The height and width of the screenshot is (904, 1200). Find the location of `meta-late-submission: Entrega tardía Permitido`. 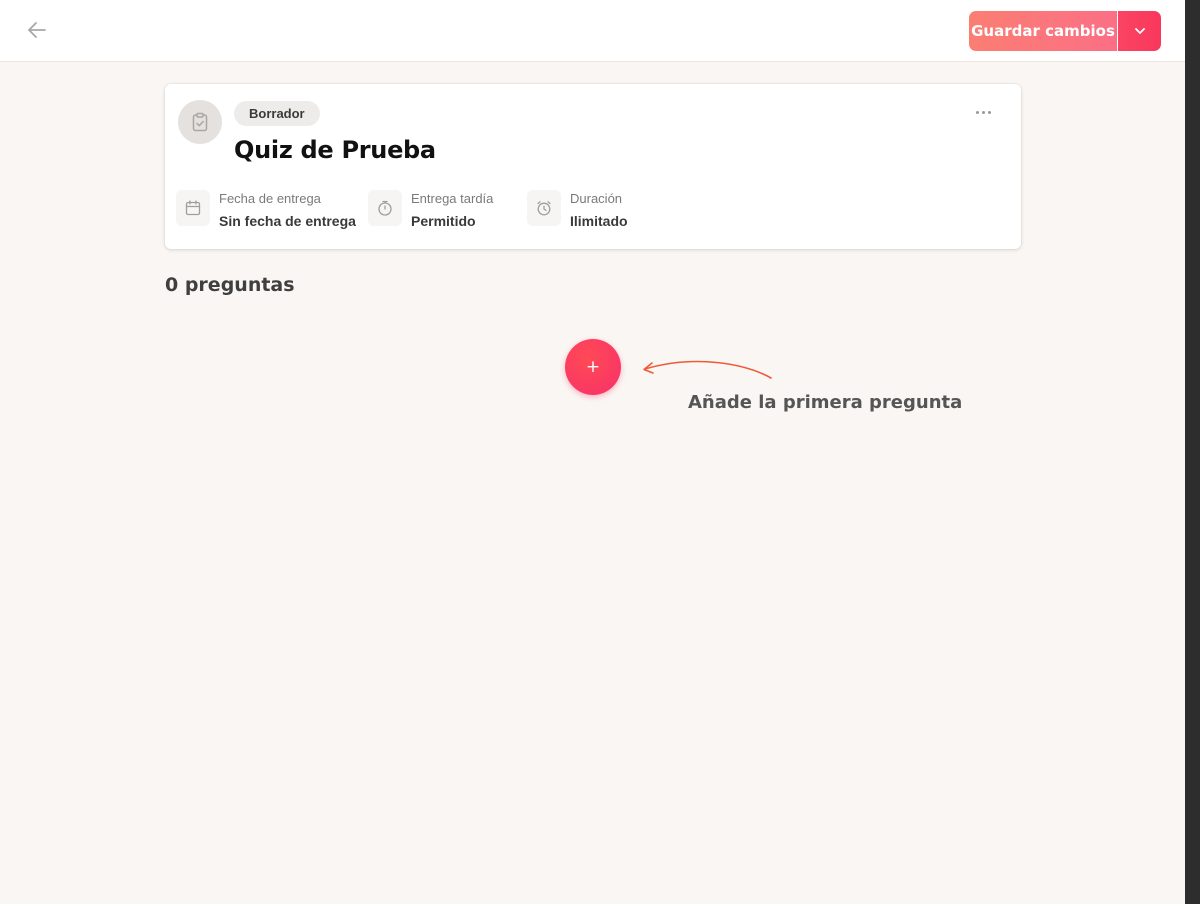

meta-late-submission: Entrega tardía Permitido is located at coordinates (430, 210).